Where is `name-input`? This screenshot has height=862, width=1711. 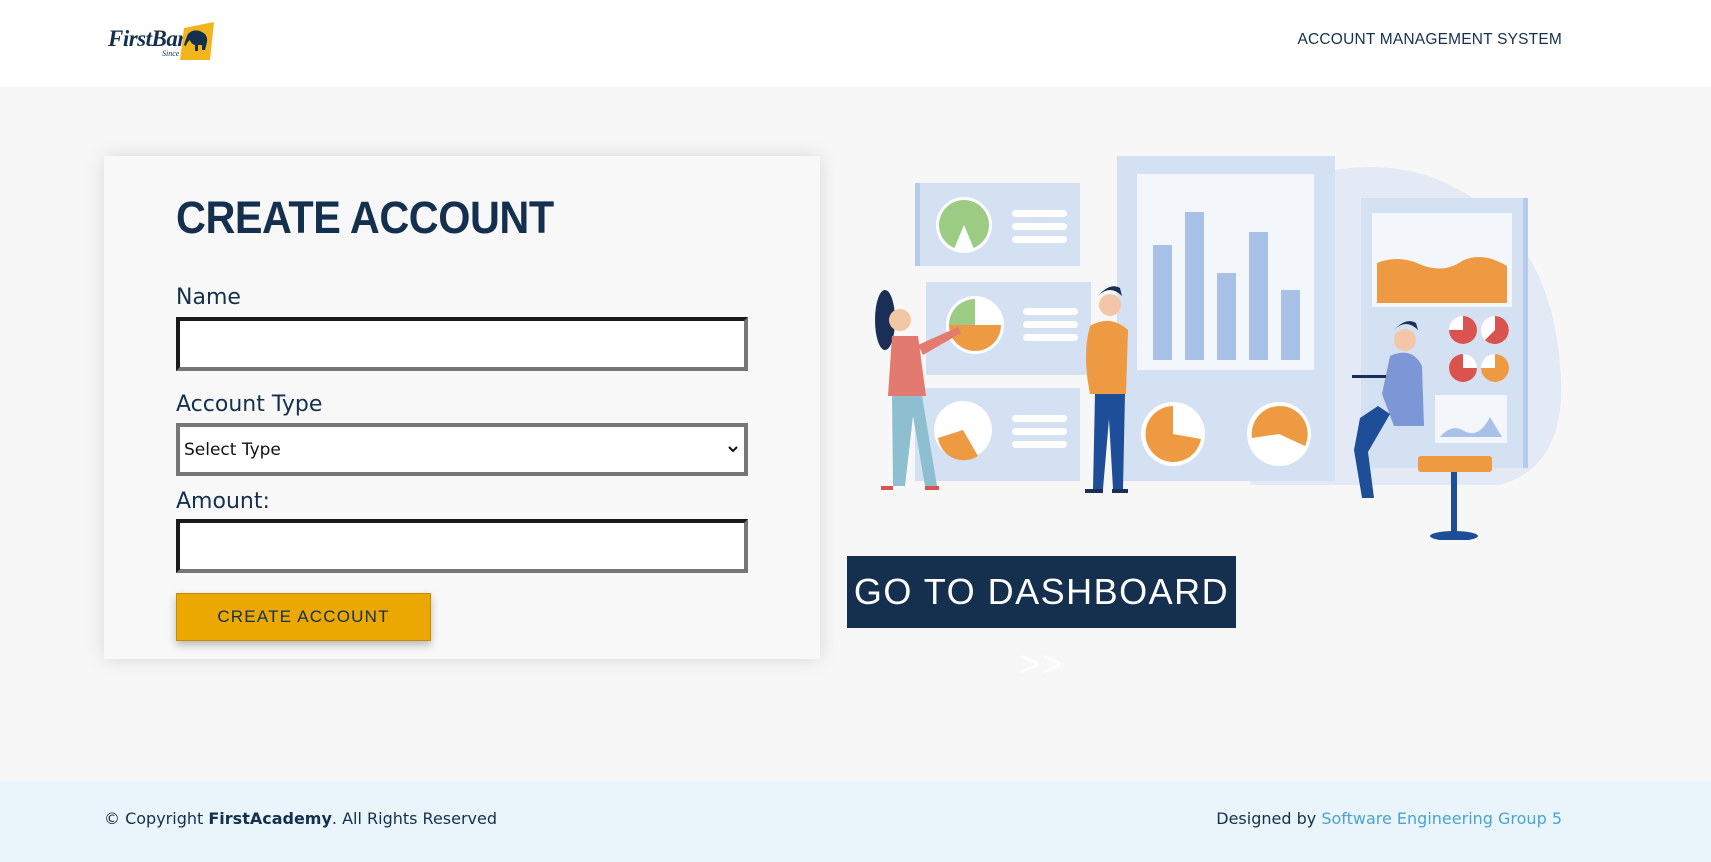
name-input is located at coordinates (462, 344).